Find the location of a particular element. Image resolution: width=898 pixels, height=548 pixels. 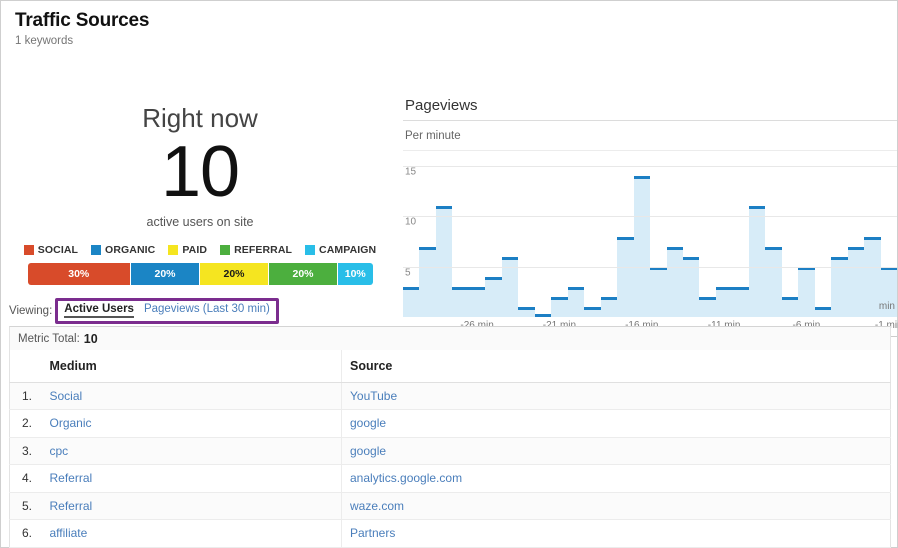

row-medium-link: affiliate is located at coordinates (192, 534).